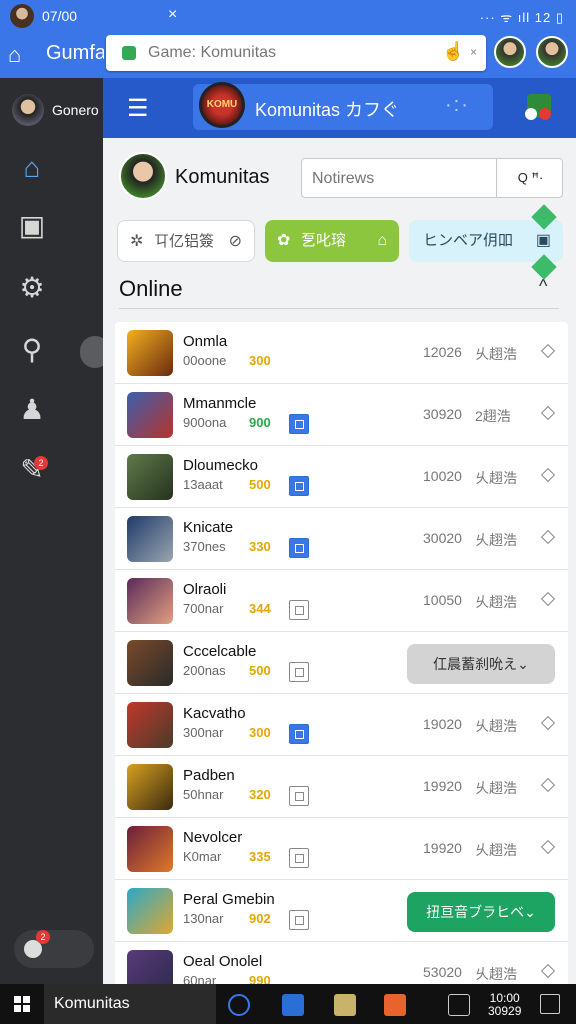 This screenshot has height=1024, width=576. I want to click on person-icon: ♟, so click(32, 410).